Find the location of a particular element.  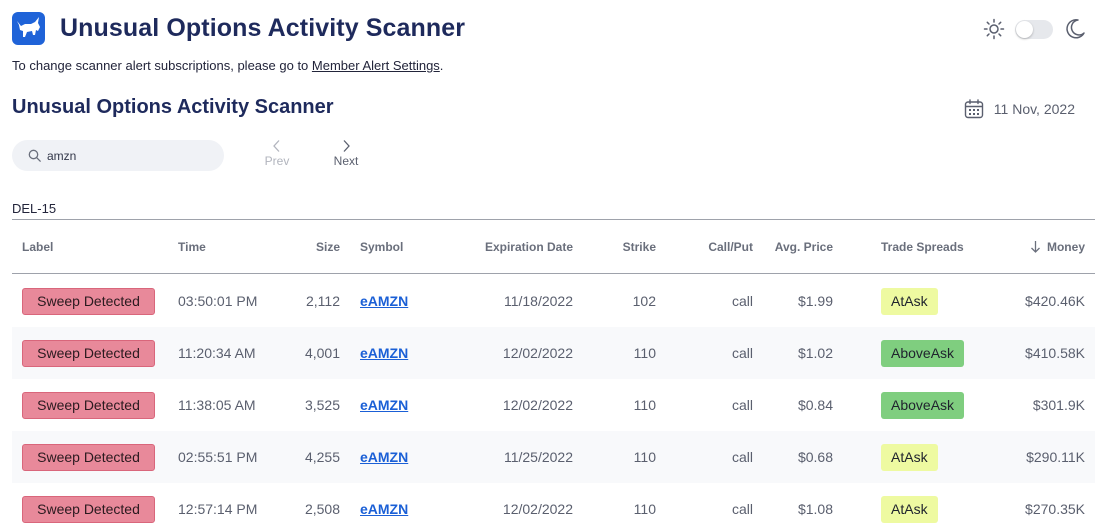

notice-suffix: . is located at coordinates (441, 65).